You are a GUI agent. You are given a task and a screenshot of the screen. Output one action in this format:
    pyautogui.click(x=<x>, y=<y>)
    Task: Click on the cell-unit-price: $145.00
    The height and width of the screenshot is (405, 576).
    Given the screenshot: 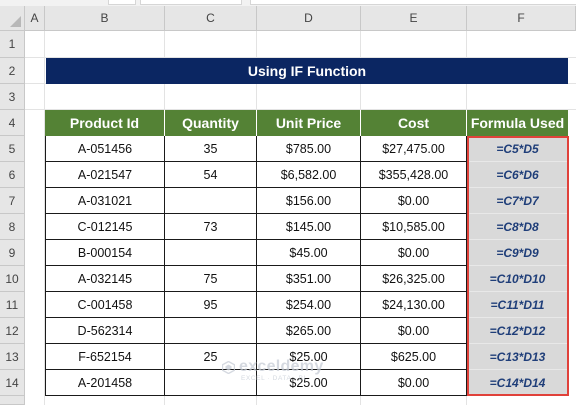 What is the action you would take?
    pyautogui.click(x=309, y=227)
    